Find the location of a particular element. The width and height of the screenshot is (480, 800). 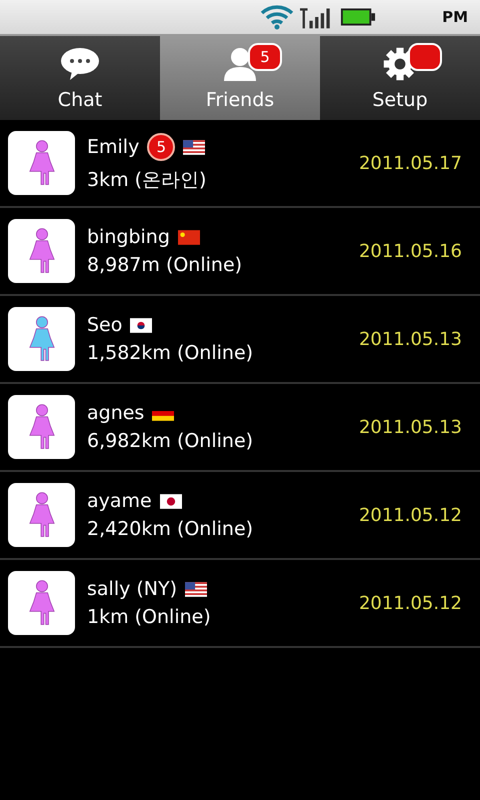

date: 2011.05.16 is located at coordinates (410, 251).